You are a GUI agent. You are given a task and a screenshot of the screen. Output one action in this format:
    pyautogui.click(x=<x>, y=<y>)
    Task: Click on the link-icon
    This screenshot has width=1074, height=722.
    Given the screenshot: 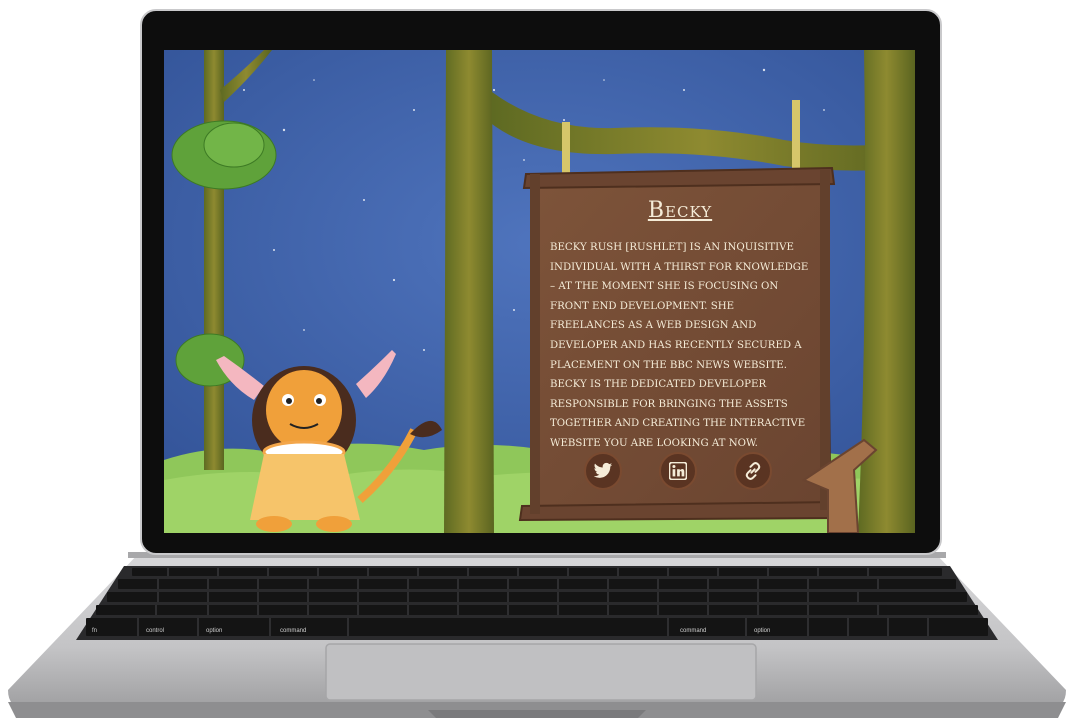 What is the action you would take?
    pyautogui.click(x=753, y=471)
    